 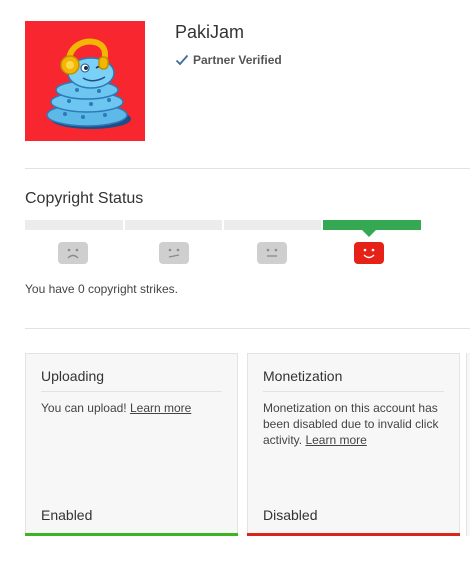 I want to click on frown-face-icon, so click(x=174, y=253).